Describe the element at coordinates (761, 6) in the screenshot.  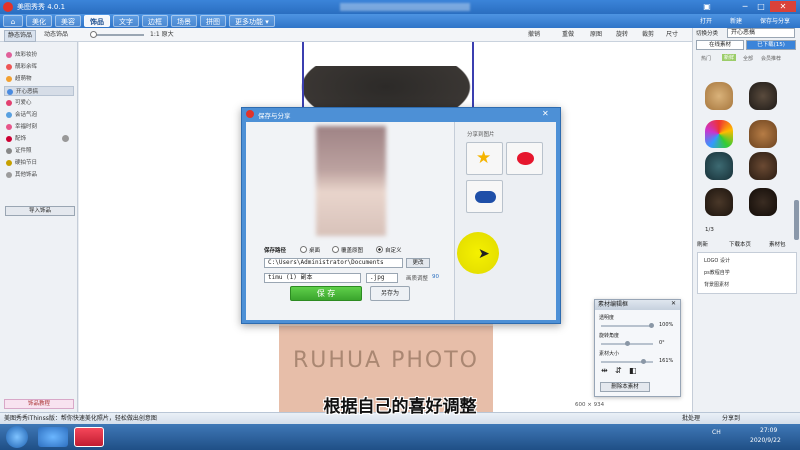
I see `maximize-button: □` at that location.